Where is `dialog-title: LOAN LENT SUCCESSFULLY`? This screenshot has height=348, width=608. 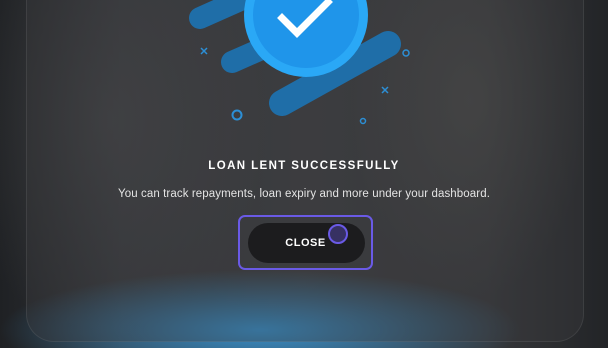 dialog-title: LOAN LENT SUCCESSFULLY is located at coordinates (304, 166).